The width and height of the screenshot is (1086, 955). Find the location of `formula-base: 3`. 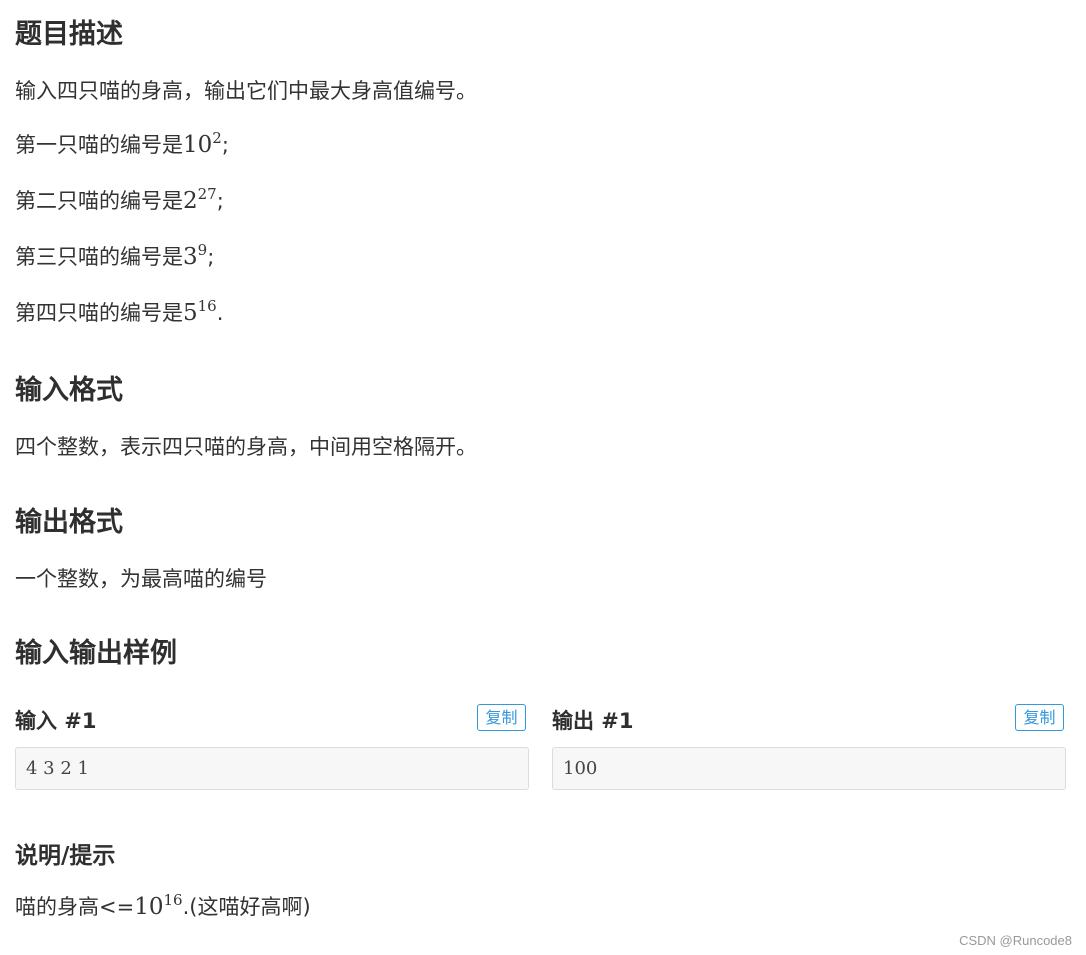

formula-base: 3 is located at coordinates (190, 257).